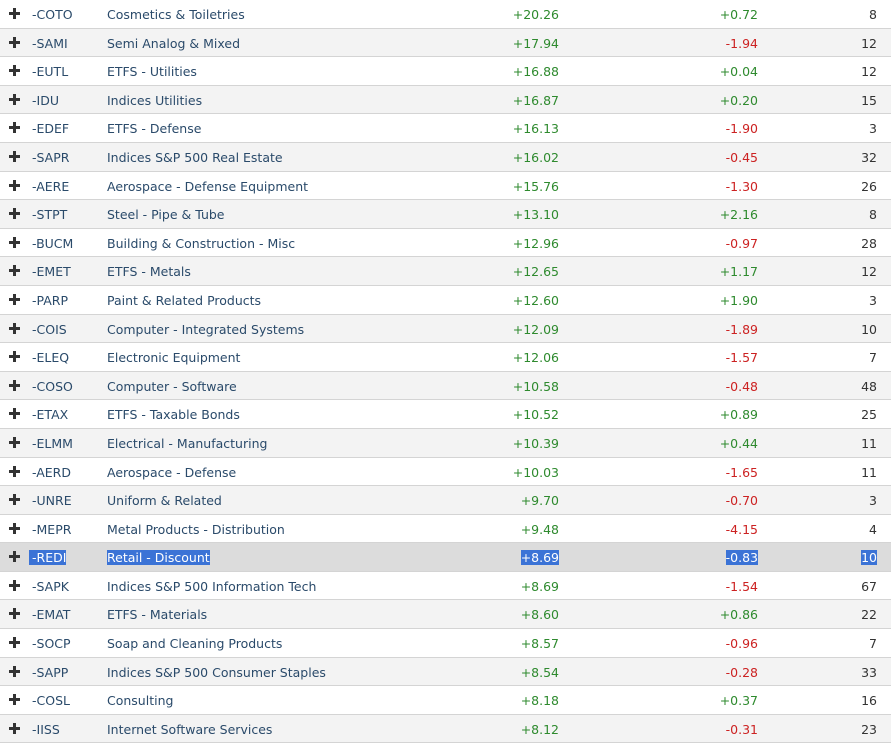 This screenshot has width=891, height=744. What do you see at coordinates (211, 586) in the screenshot?
I see `group-name-cell: Indices S&P 500 Information Tech` at bounding box center [211, 586].